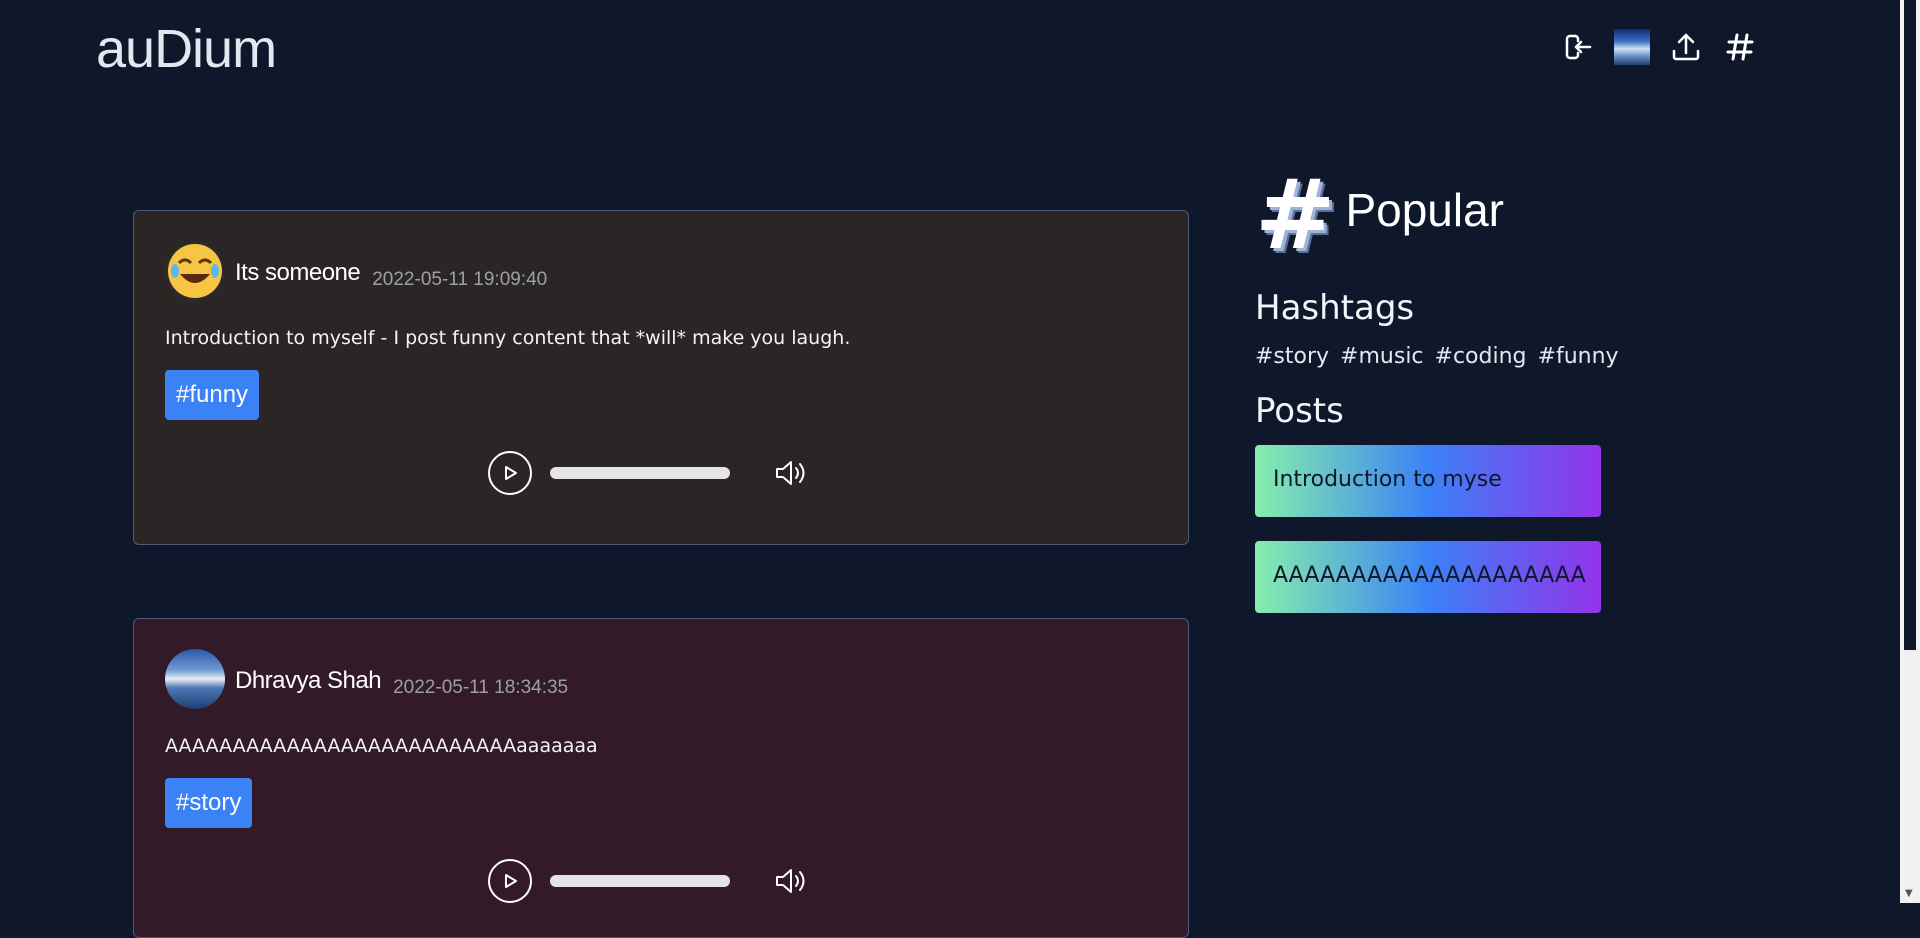  I want to click on app-logo: auDium, so click(186, 49).